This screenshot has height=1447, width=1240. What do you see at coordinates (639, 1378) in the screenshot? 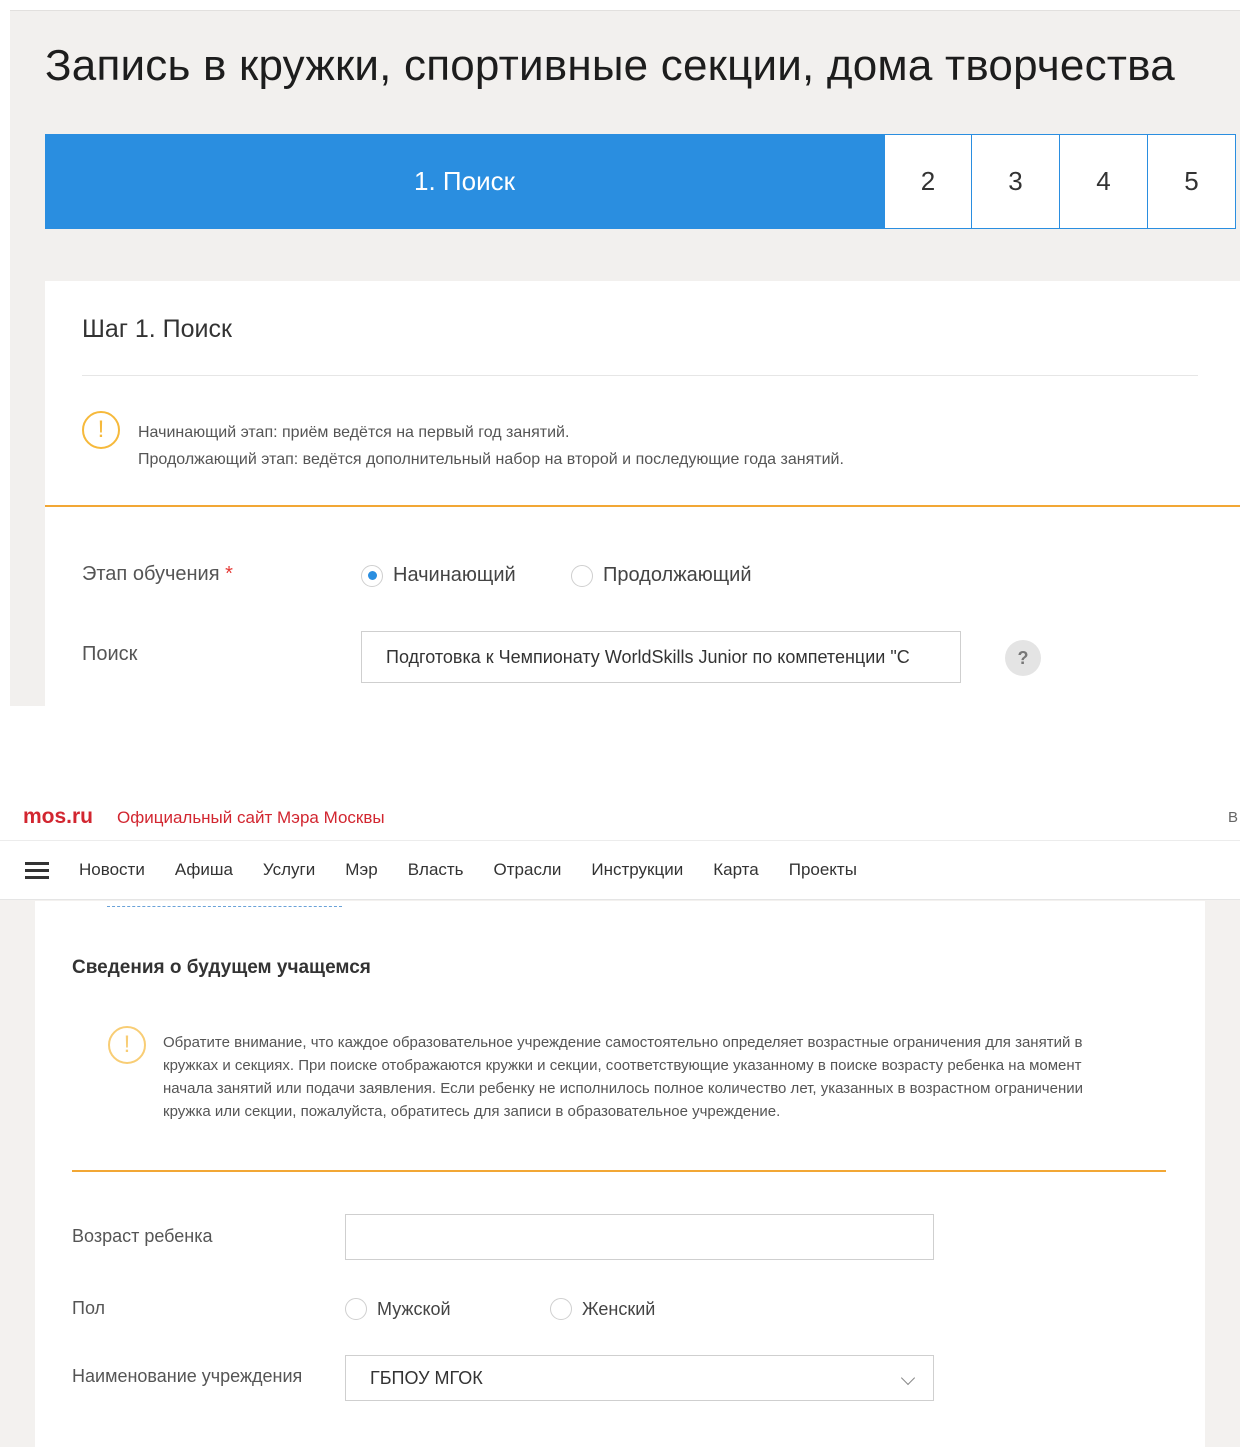
I see `institution-select: ГБПОУ МГОК` at bounding box center [639, 1378].